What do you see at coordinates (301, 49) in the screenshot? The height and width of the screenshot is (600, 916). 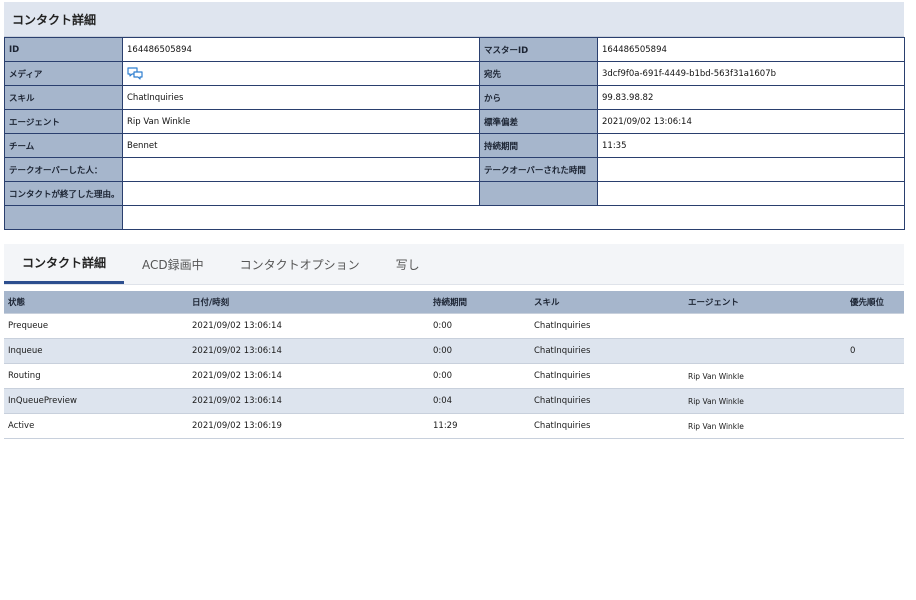 I see `id-value: 164486505894` at bounding box center [301, 49].